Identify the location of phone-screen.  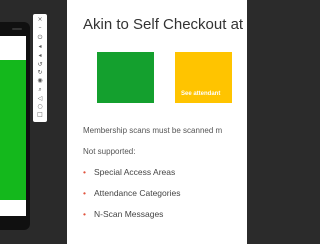
(13, 126).